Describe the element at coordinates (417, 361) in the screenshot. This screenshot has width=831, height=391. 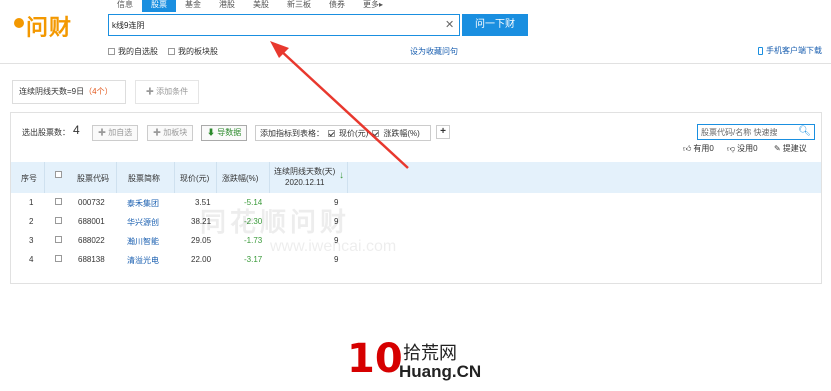
I see `footer-logo: 10 拾荒网 Huang.CN` at that location.